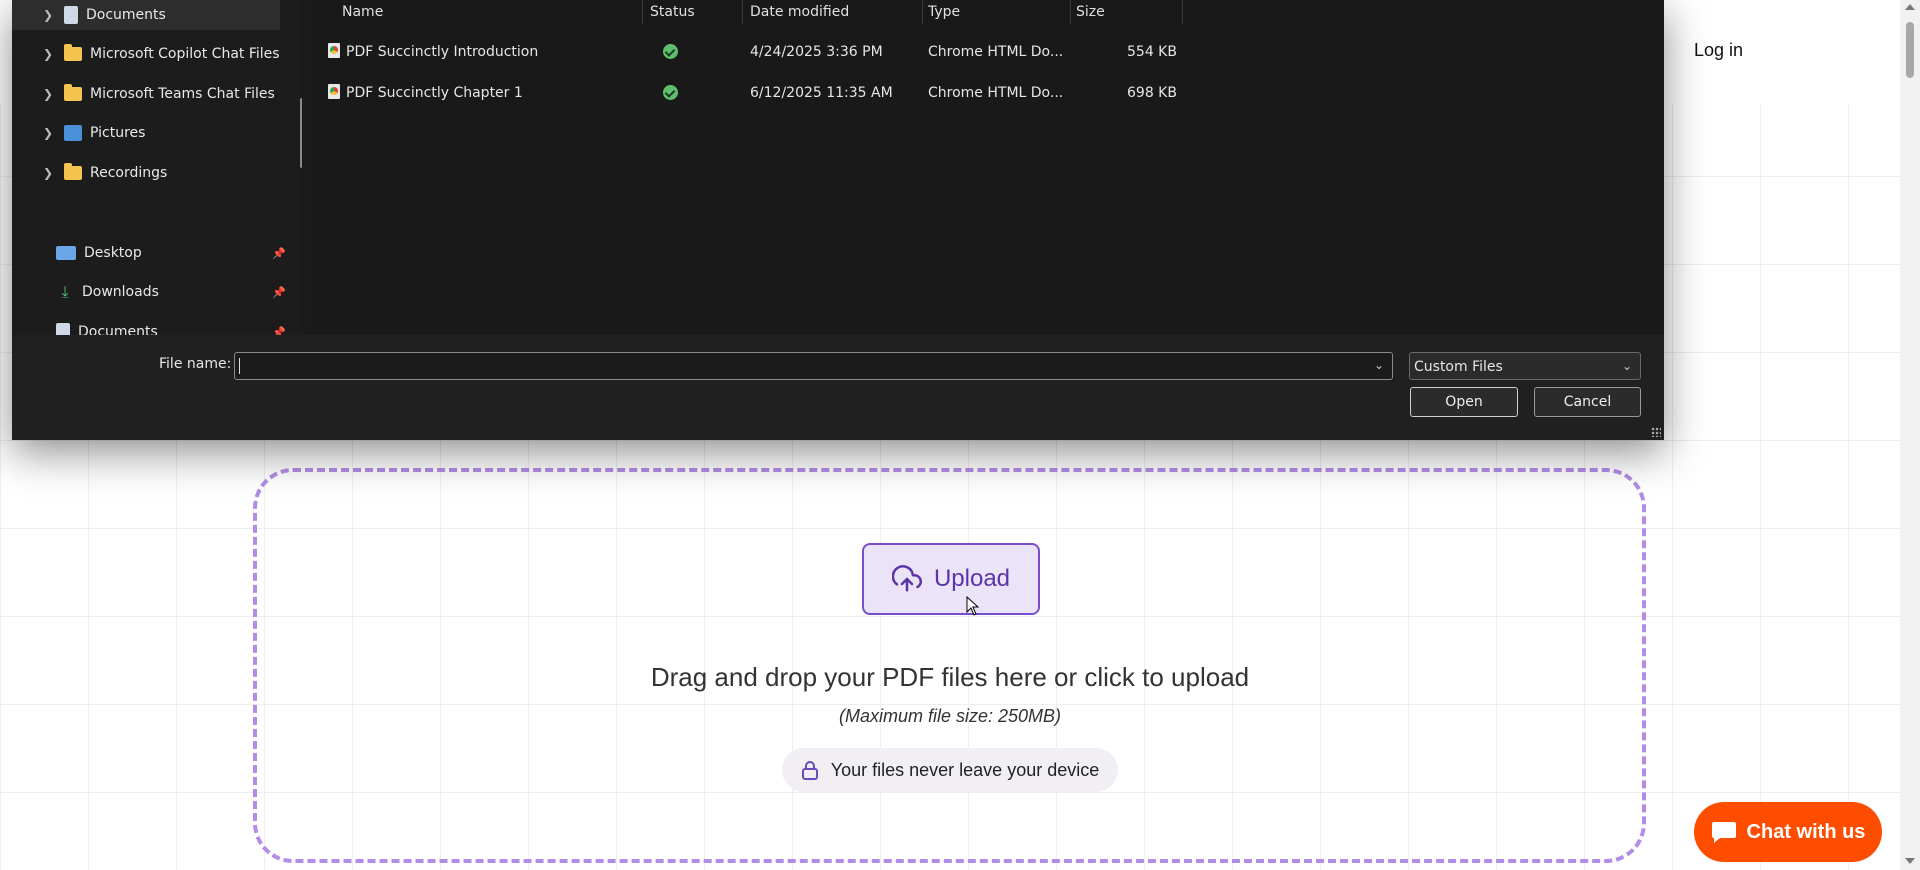  What do you see at coordinates (1152, 93) in the screenshot?
I see `file-size: 698 KB` at bounding box center [1152, 93].